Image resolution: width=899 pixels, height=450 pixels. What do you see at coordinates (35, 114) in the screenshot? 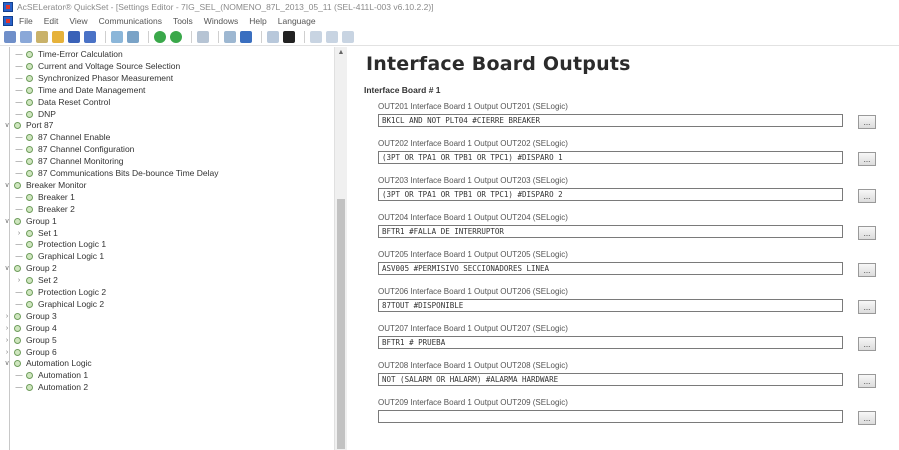
I see `tree-item: — DNP` at bounding box center [35, 114].